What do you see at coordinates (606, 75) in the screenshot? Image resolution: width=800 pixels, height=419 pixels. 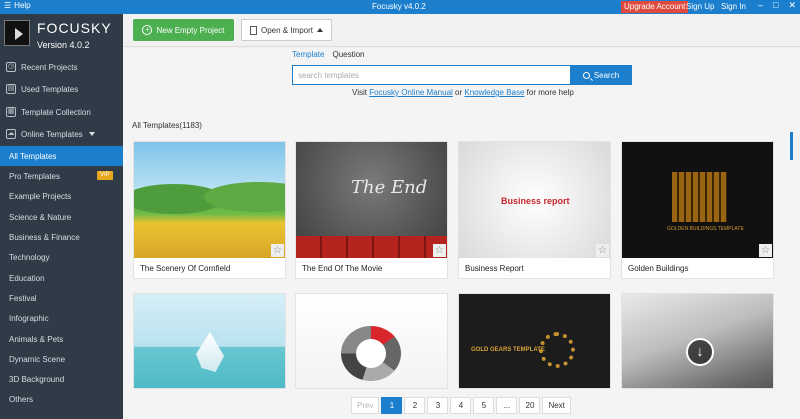 I see `search-button-label: Search` at bounding box center [606, 75].